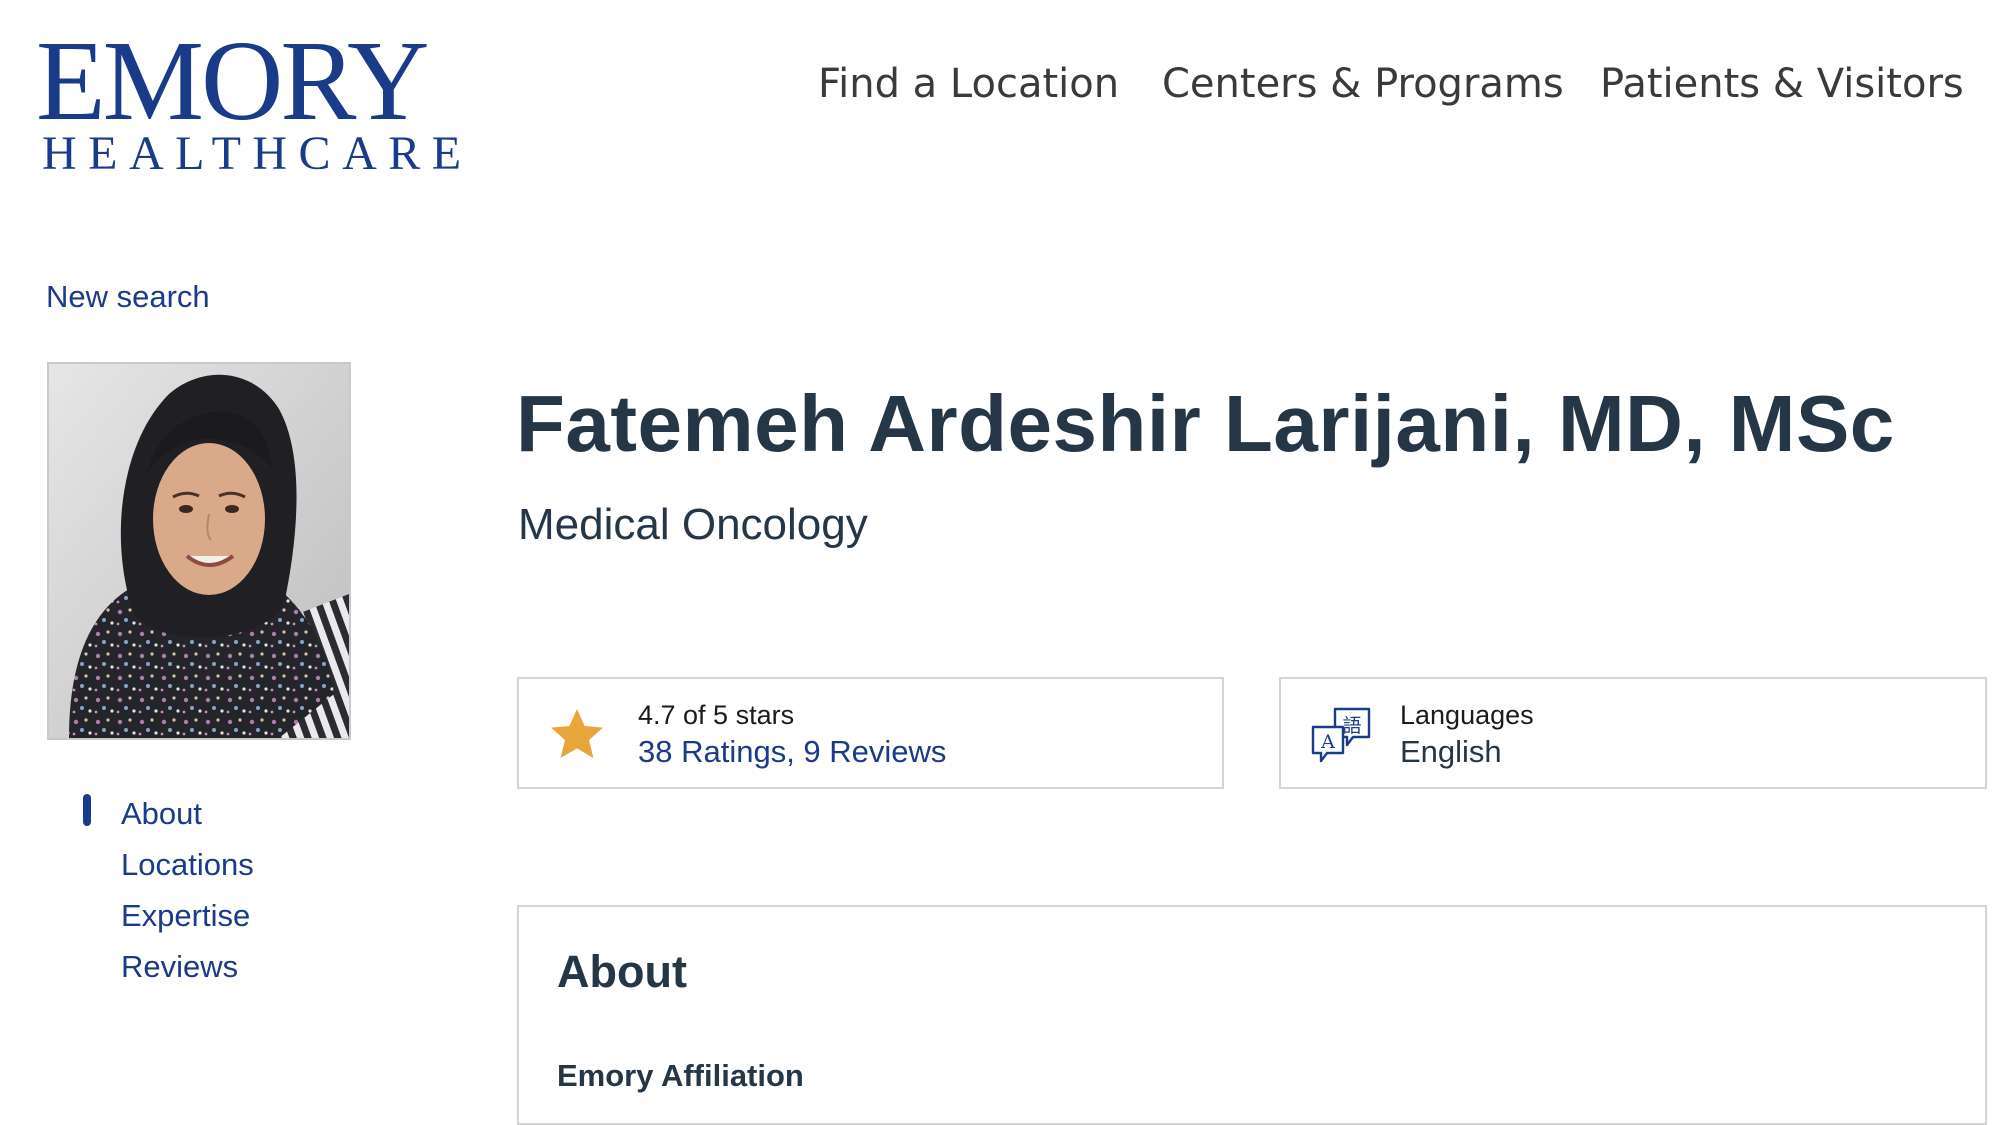  What do you see at coordinates (622, 971) in the screenshot?
I see `about-heading: About` at bounding box center [622, 971].